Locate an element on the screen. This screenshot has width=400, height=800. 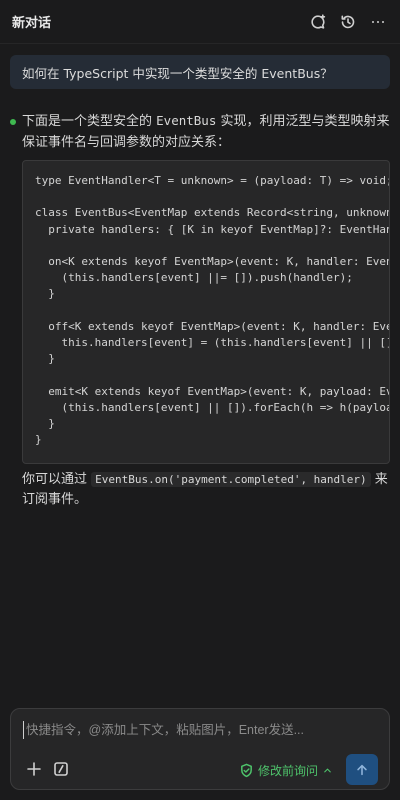
more-options-button is located at coordinates (378, 22).